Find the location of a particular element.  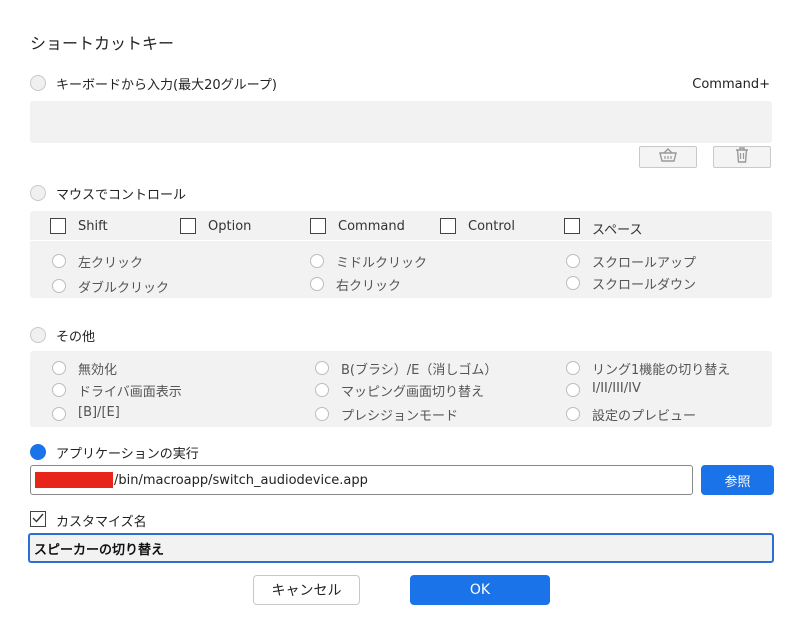

keyboard-radio is located at coordinates (38, 83).